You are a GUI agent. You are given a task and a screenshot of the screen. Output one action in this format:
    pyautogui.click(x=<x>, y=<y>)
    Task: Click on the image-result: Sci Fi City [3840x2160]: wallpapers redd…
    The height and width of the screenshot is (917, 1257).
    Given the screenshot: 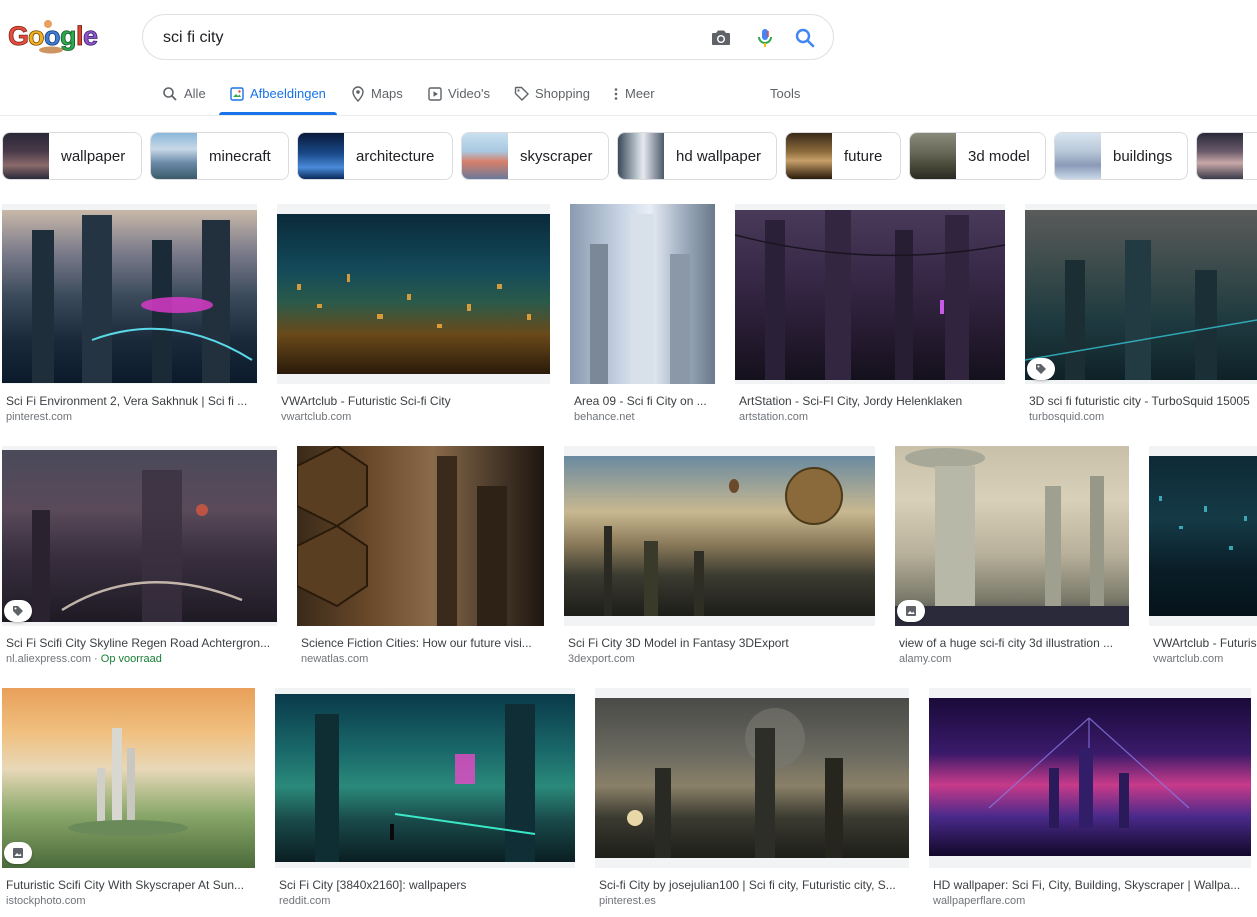 What is the action you would take?
    pyautogui.click(x=425, y=799)
    